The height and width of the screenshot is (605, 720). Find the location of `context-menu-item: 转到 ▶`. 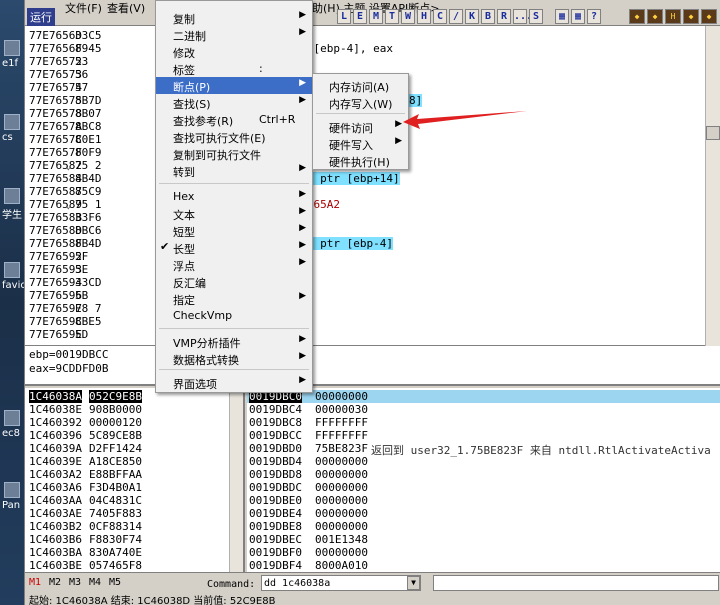

context-menu-item: 转到 ▶ is located at coordinates (234, 170).